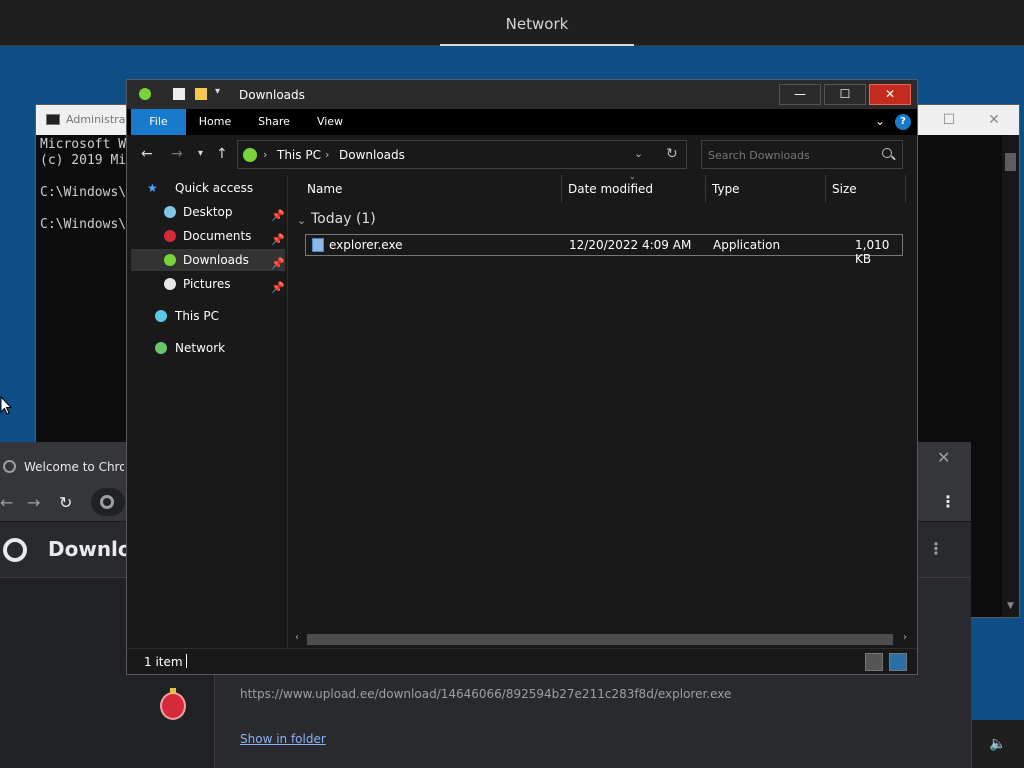 Image resolution: width=1024 pixels, height=768 pixels. What do you see at coordinates (630, 245) in the screenshot?
I see `file-date: 12/20/2022 4:09 AM` at bounding box center [630, 245].